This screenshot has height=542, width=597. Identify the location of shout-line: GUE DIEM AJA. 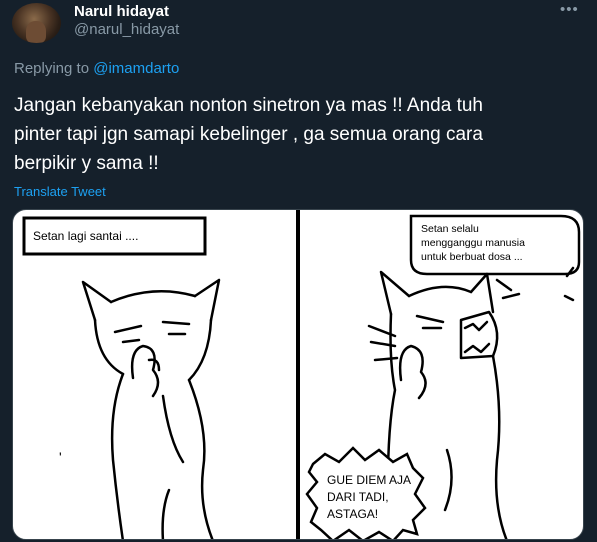
(369, 480).